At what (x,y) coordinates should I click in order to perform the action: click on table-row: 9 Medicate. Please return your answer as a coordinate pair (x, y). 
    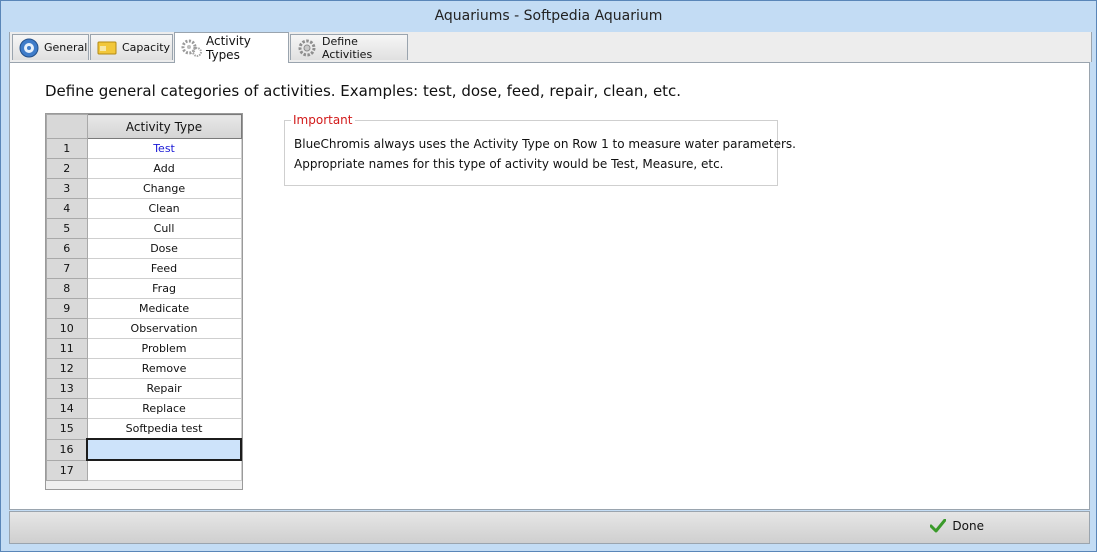
    Looking at the image, I should click on (144, 308).